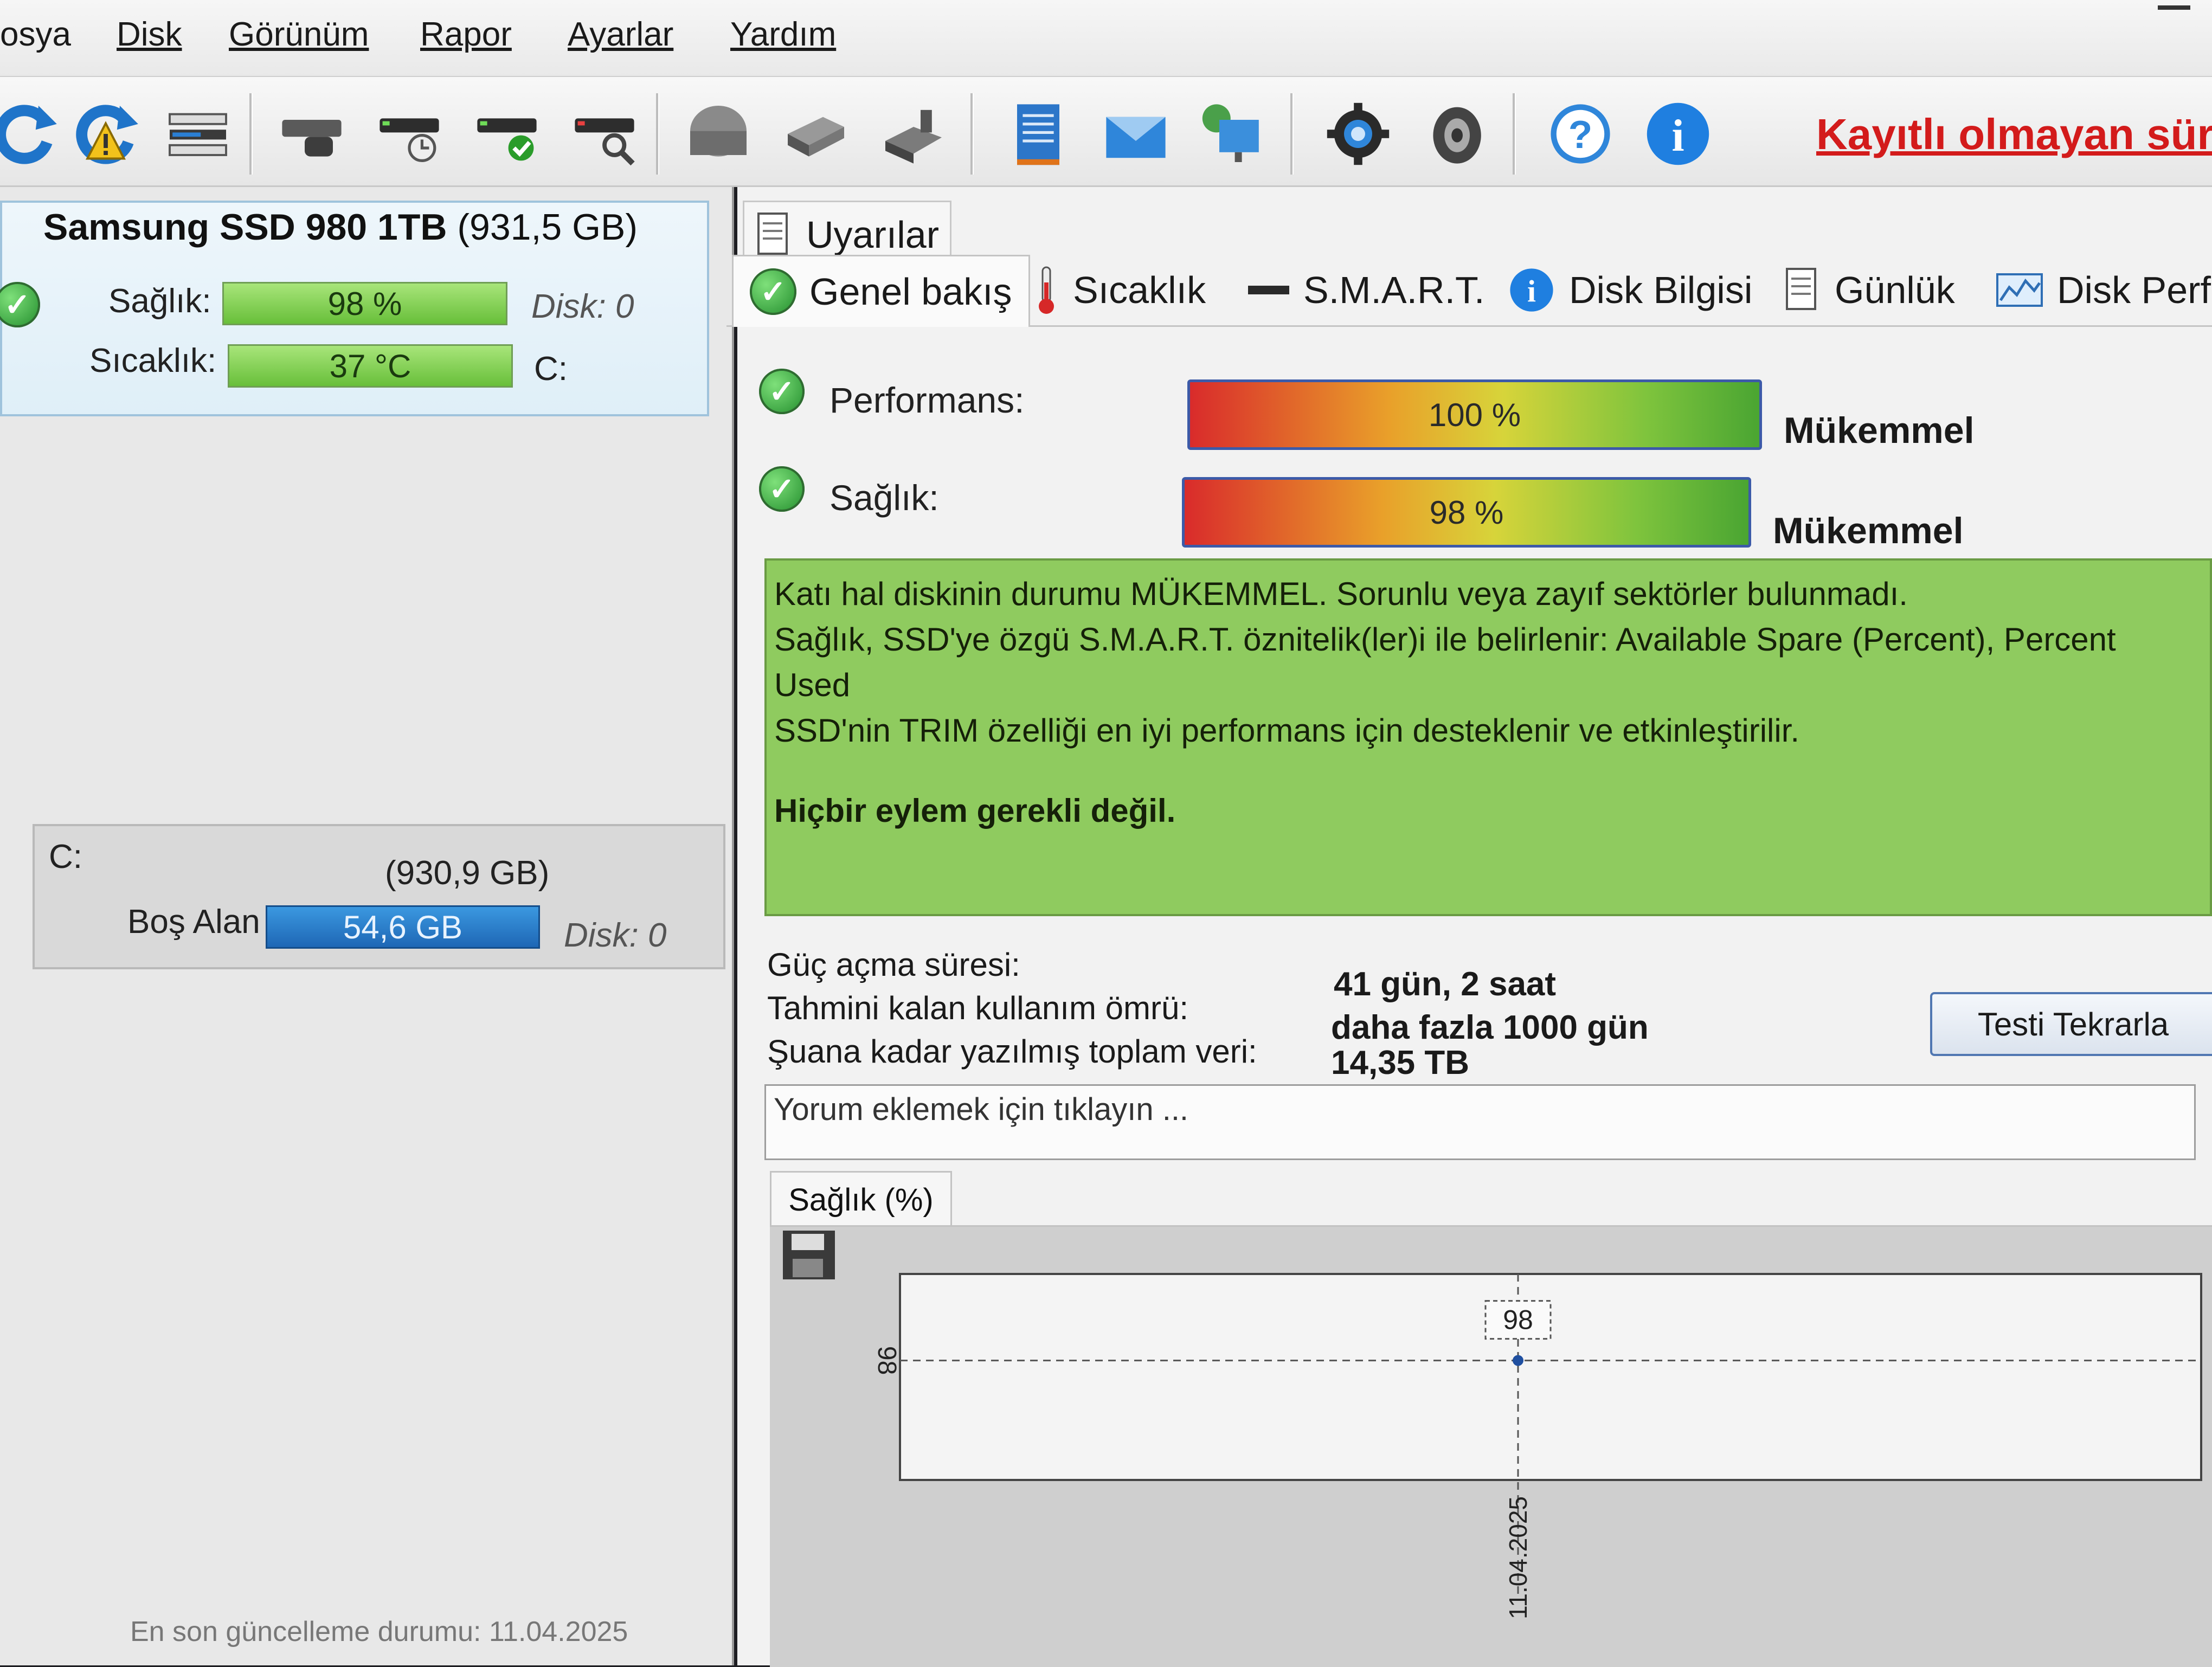  Describe the element at coordinates (1268, 290) in the screenshot. I see `smart-disk-icon` at that location.